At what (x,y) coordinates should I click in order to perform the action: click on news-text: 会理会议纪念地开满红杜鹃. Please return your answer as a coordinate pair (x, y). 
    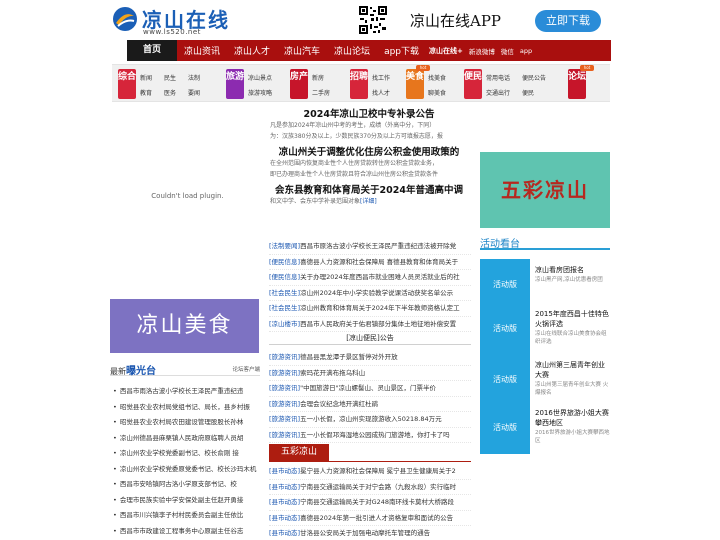
    Looking at the image, I should click on (339, 404).